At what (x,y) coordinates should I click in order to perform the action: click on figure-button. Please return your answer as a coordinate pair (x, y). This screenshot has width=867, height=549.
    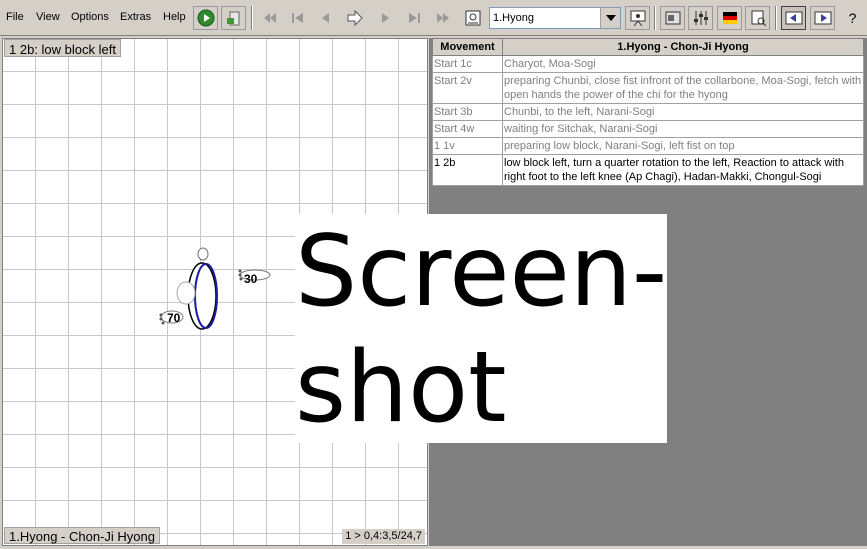
    Looking at the image, I should click on (472, 18).